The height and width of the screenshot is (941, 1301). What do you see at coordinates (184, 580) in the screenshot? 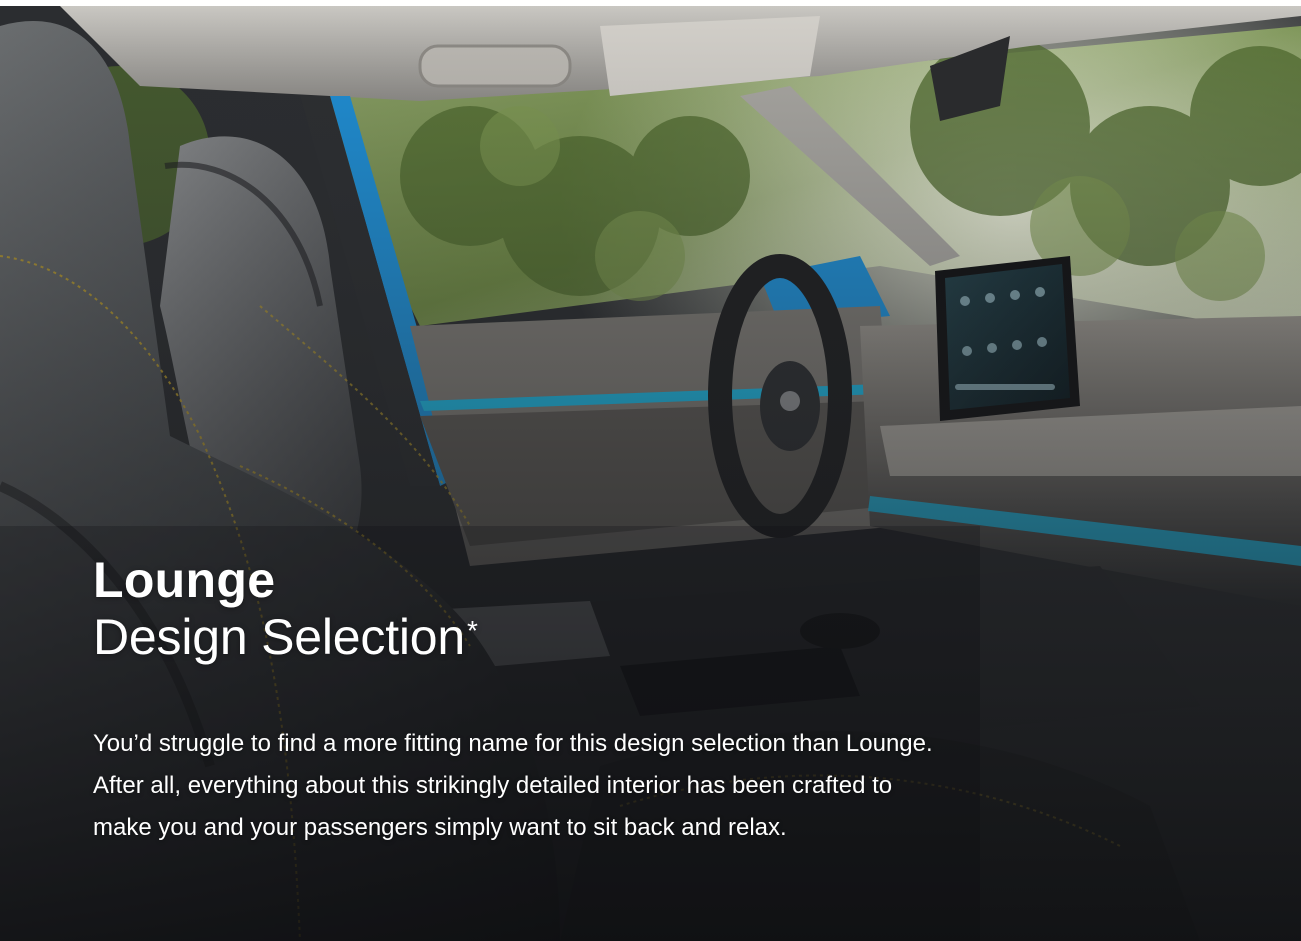
I see `heading-title-bold: Lounge` at bounding box center [184, 580].